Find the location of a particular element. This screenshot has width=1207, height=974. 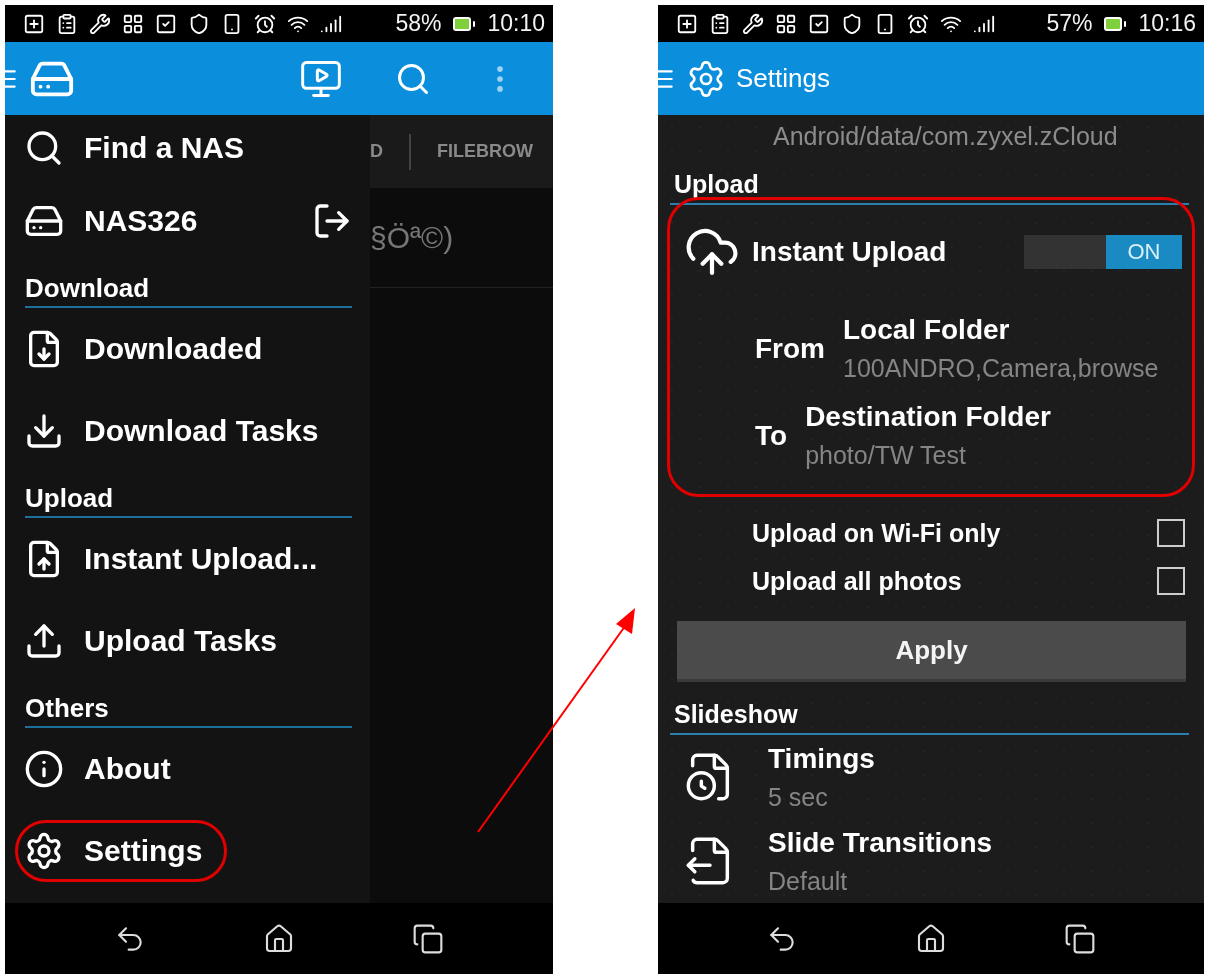

setting-value: 100ANDRO,Camera,browse is located at coordinates (1001, 368).